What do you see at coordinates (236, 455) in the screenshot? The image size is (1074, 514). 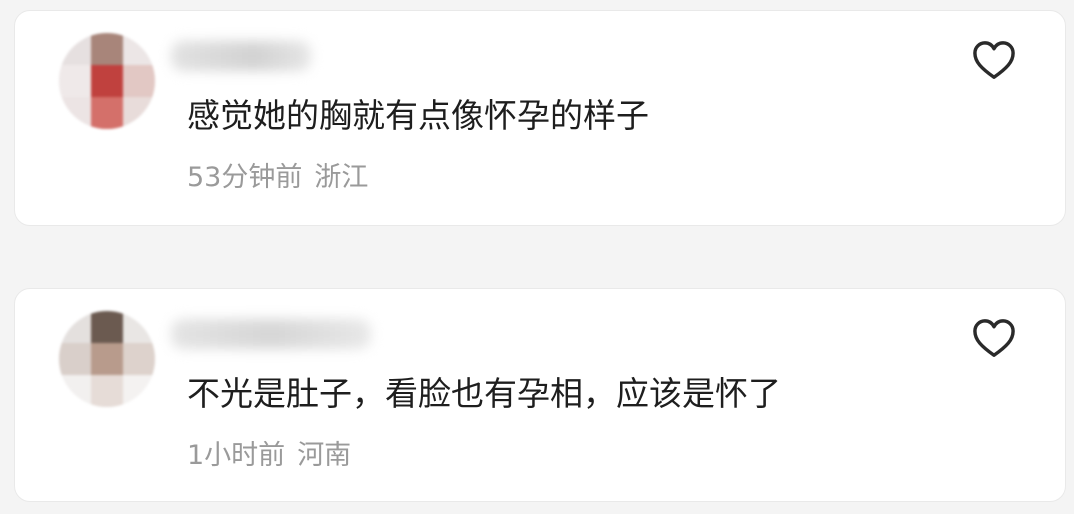 I see `comment-time: 1小时前` at bounding box center [236, 455].